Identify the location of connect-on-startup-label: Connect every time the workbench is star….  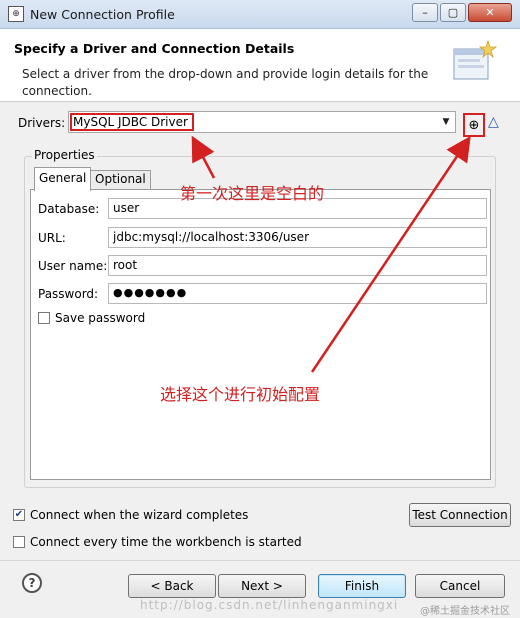
(166, 542).